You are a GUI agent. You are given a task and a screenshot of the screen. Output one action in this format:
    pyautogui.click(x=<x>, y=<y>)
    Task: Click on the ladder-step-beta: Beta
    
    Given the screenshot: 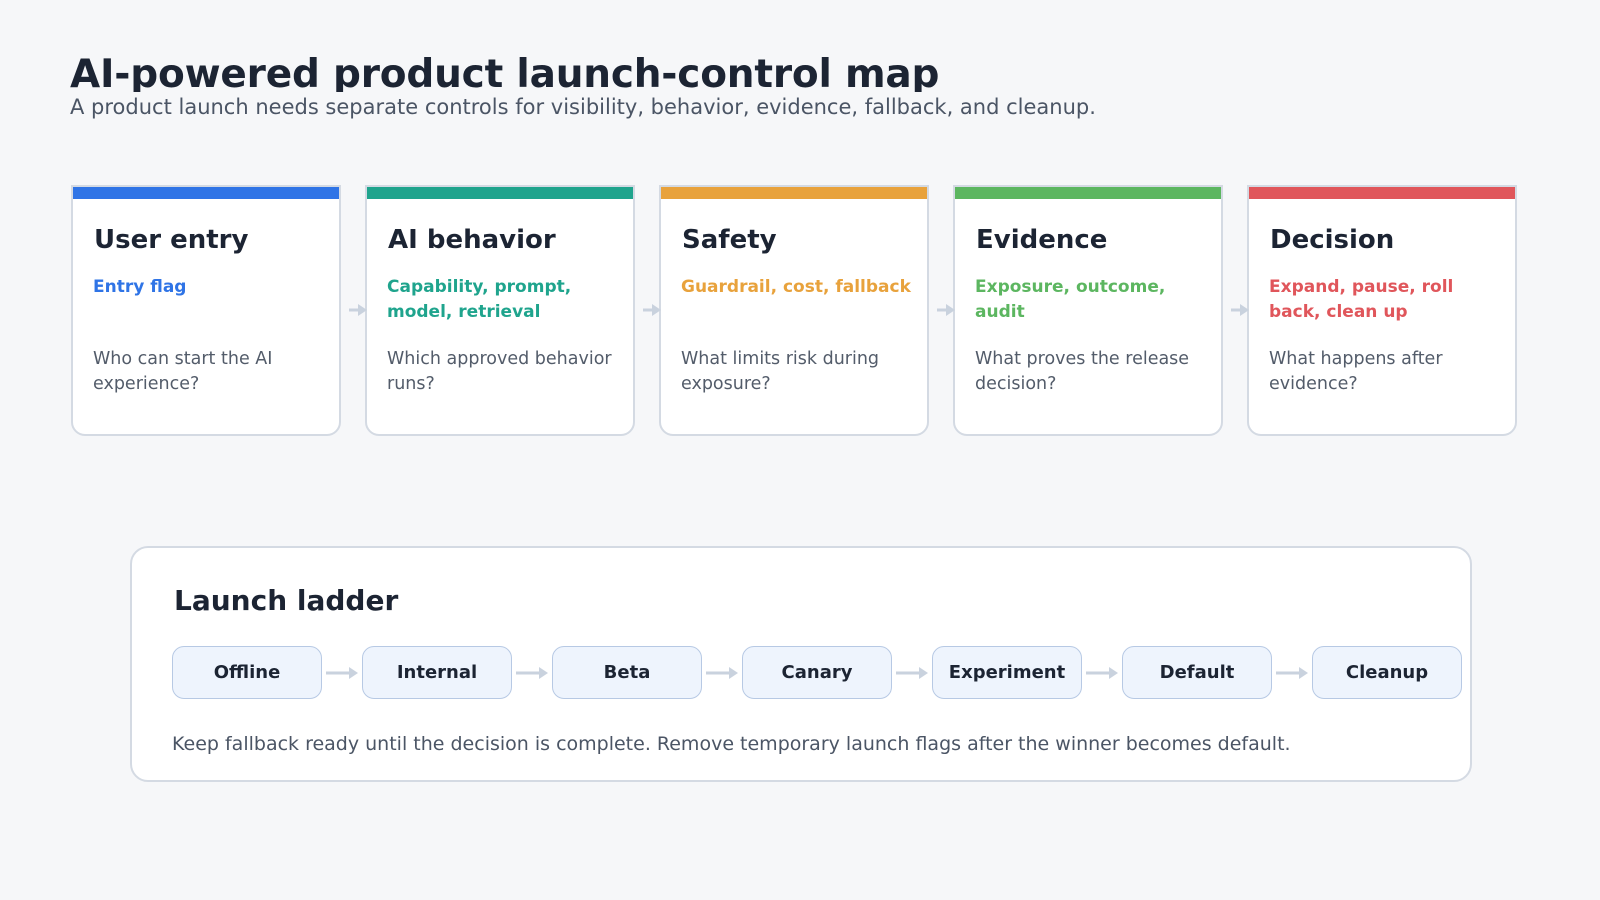 What is the action you would take?
    pyautogui.click(x=627, y=672)
    